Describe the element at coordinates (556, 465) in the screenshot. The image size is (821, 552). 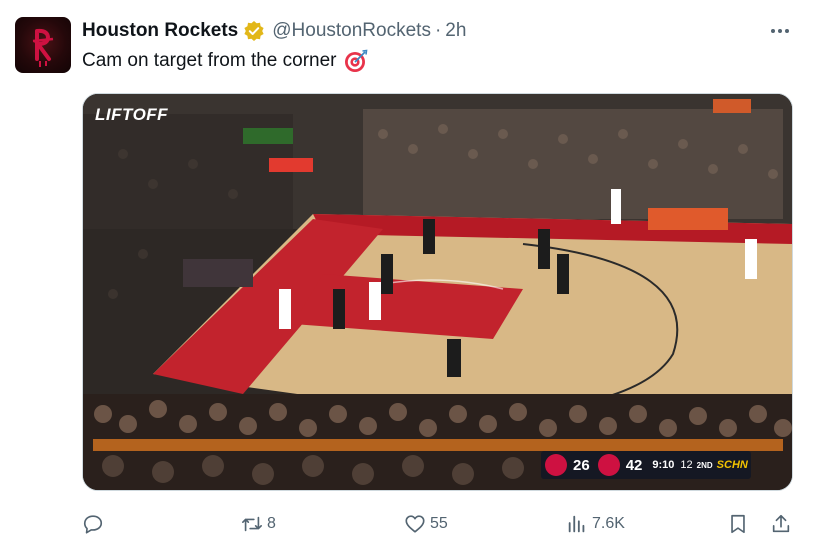
I see `rockets-team-logo-icon` at that location.